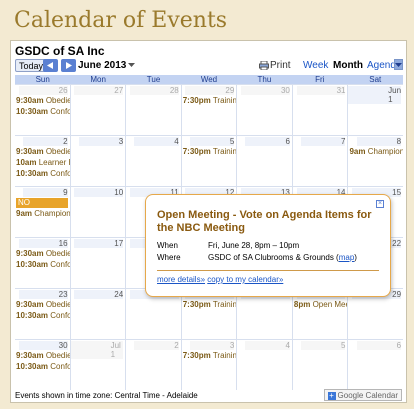  What do you see at coordinates (43, 294) in the screenshot?
I see `day-number: 23` at bounding box center [43, 294].